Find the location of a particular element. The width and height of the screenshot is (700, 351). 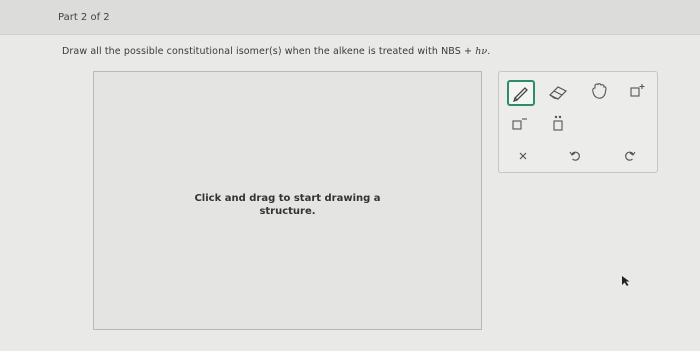

undo-icon is located at coordinates (574, 156).